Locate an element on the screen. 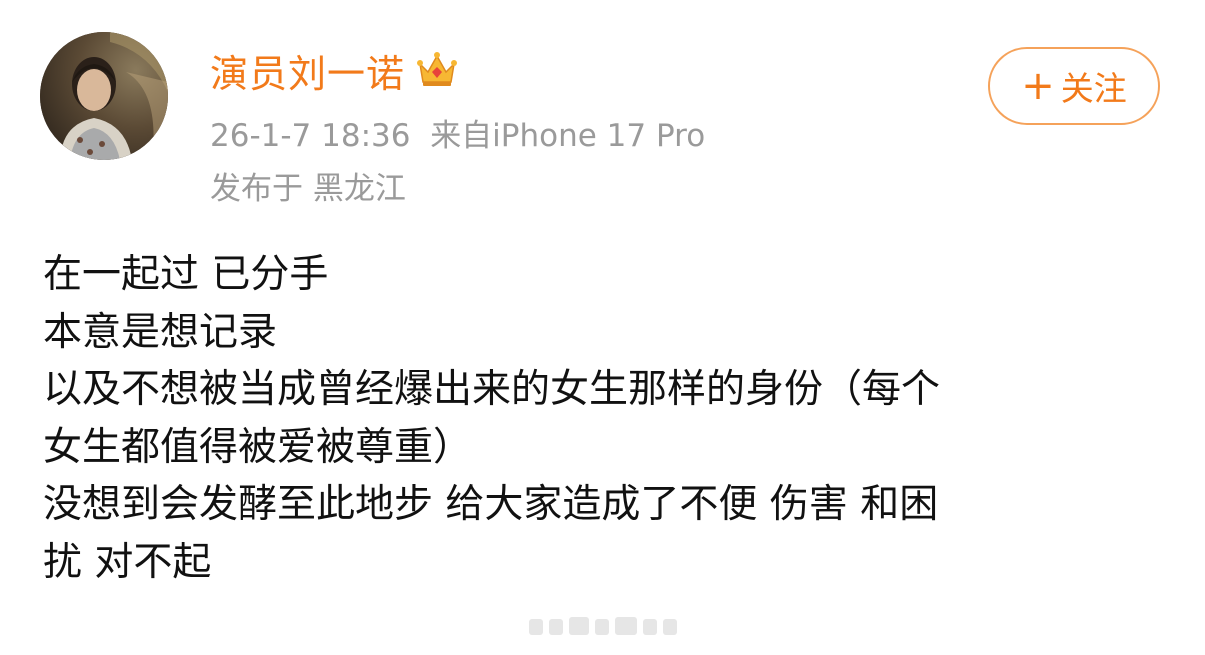 The height and width of the screenshot is (655, 1205). avatar is located at coordinates (104, 96).